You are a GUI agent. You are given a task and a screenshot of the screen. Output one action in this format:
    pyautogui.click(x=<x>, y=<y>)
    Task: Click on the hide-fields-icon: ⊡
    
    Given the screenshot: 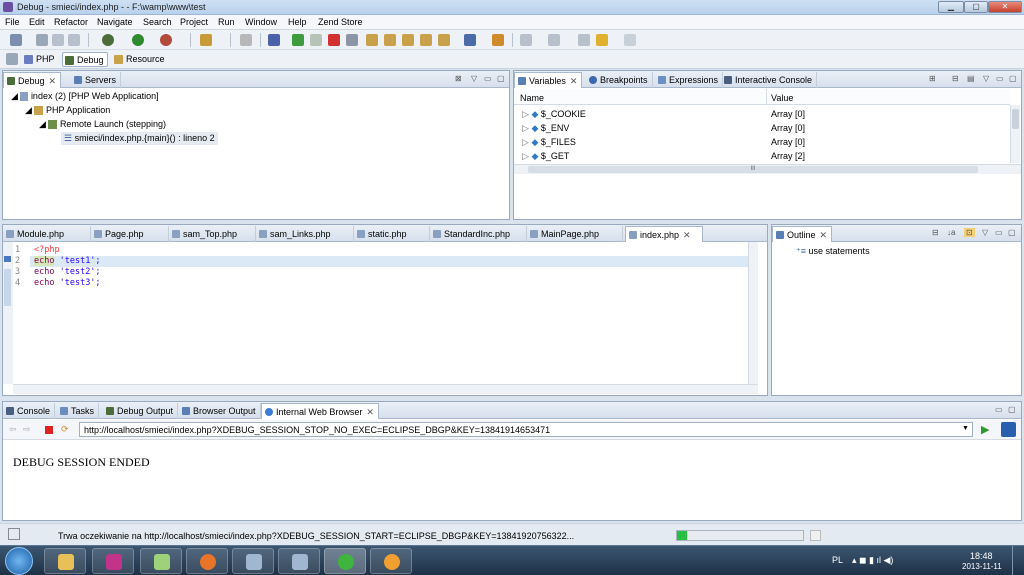 What is the action you would take?
    pyautogui.click(x=969, y=232)
    